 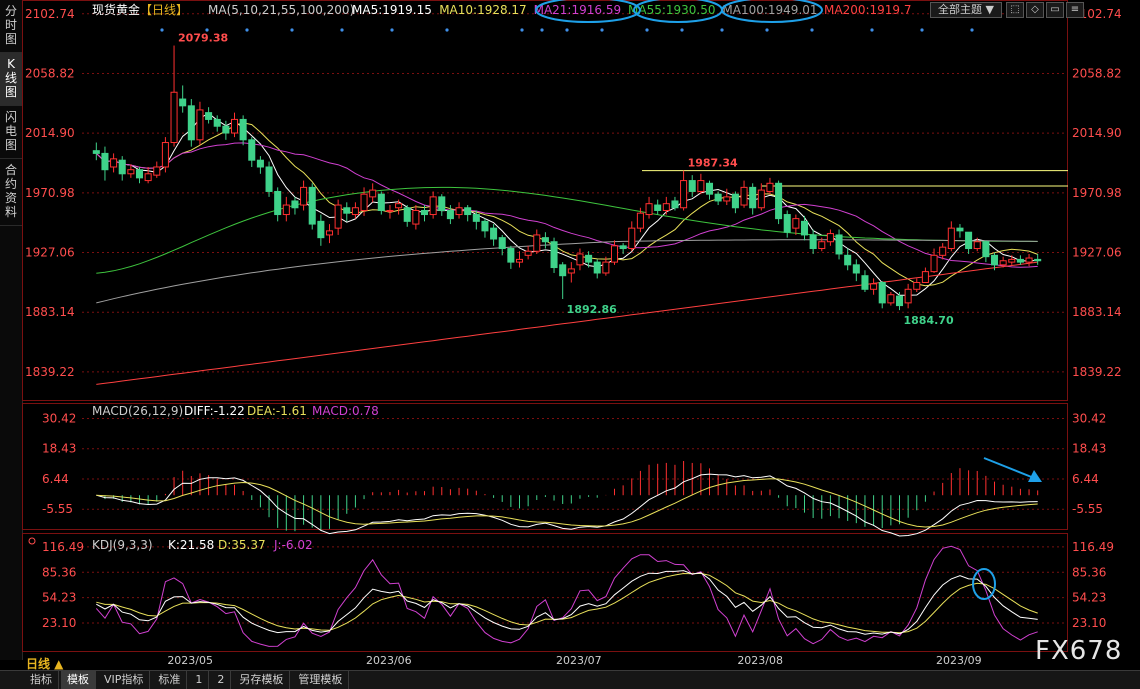 What do you see at coordinates (59, 572) in the screenshot?
I see `kdj-tick-left: 85.36` at bounding box center [59, 572].